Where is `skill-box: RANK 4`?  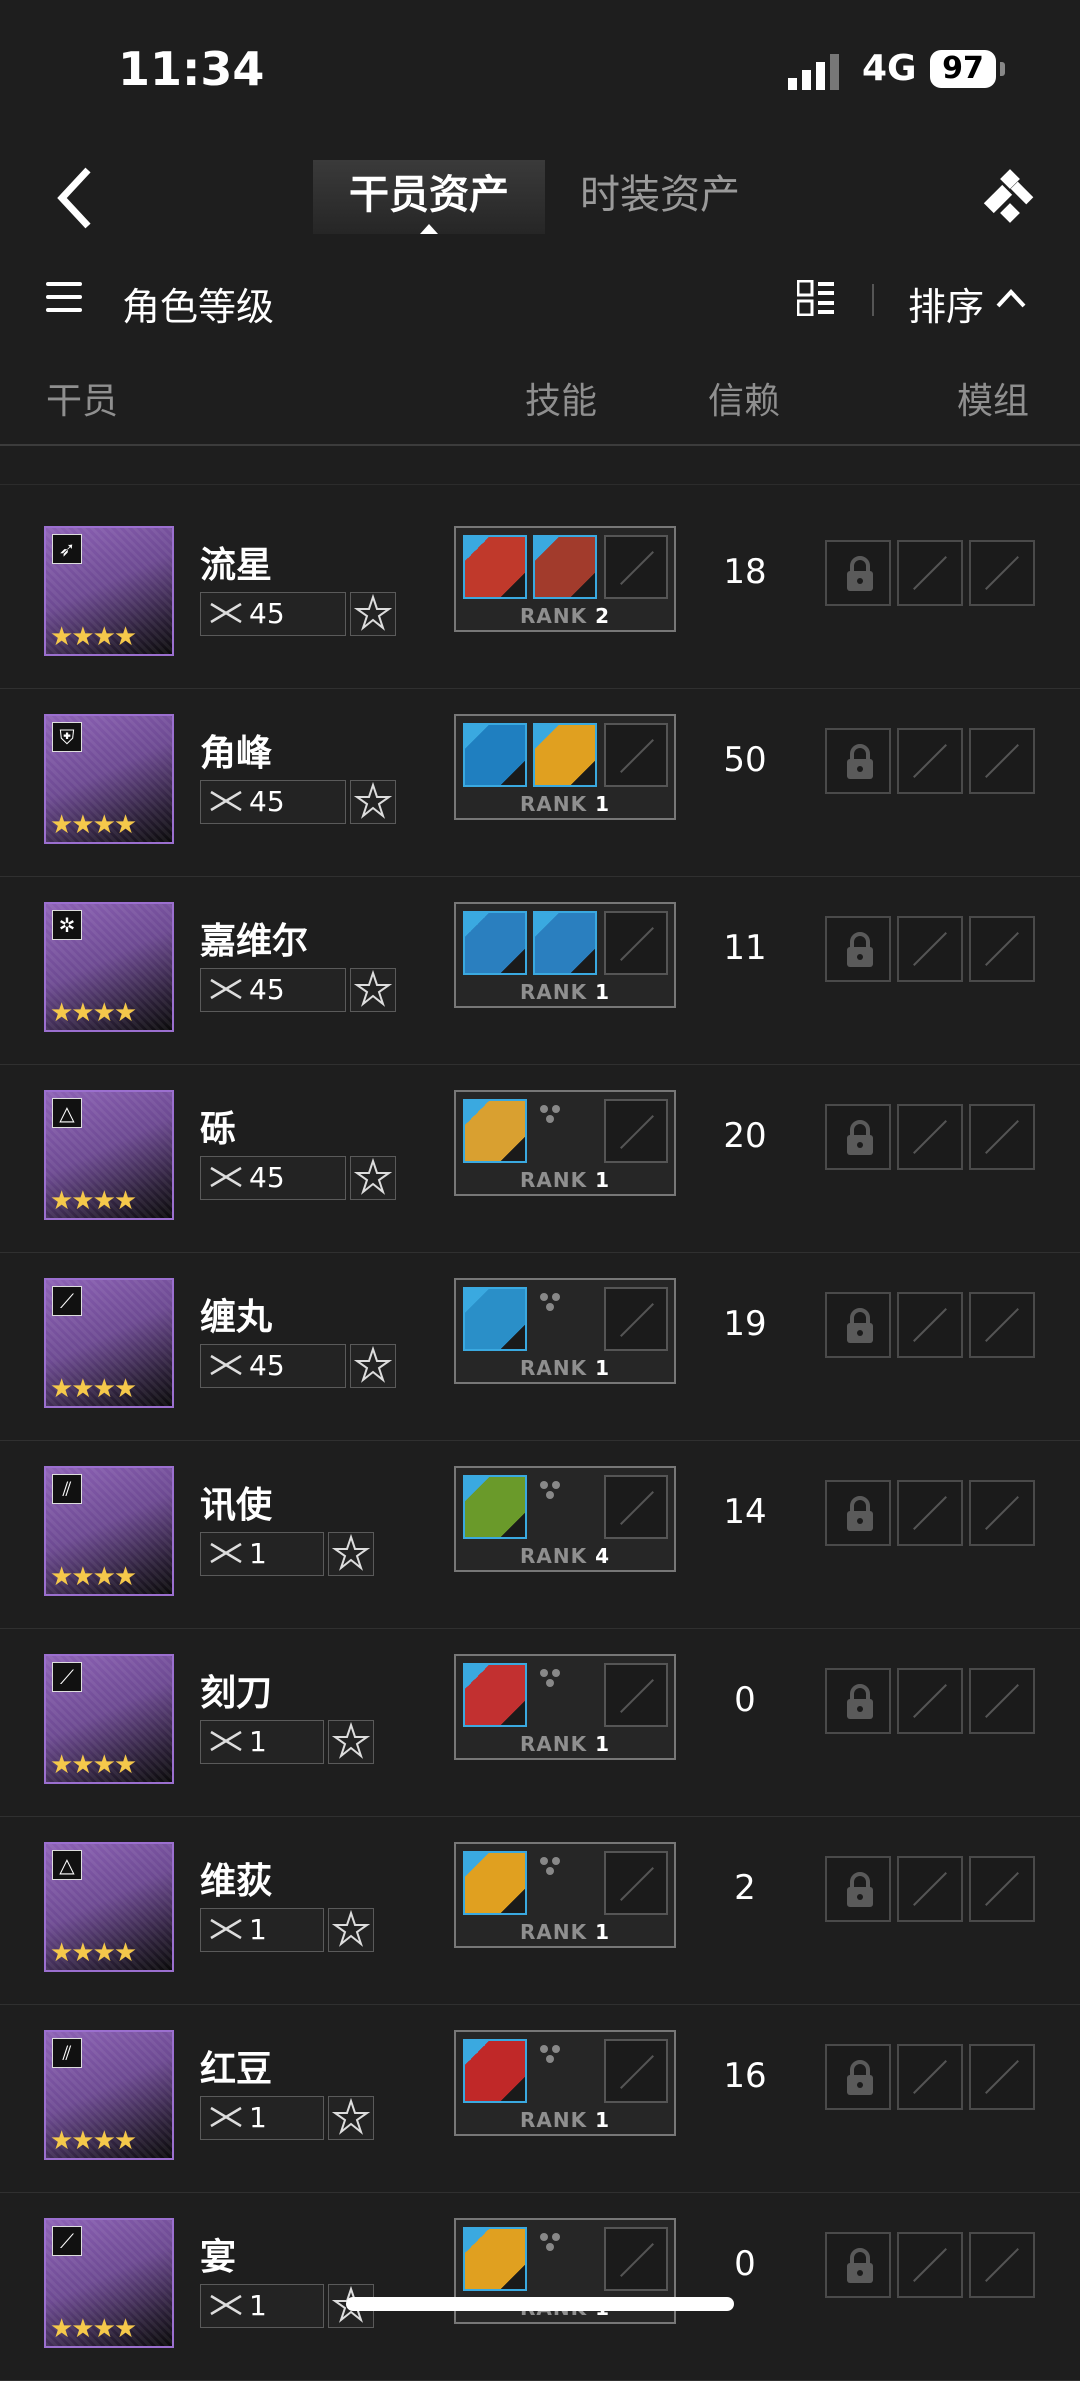 skill-box: RANK 4 is located at coordinates (565, 1519).